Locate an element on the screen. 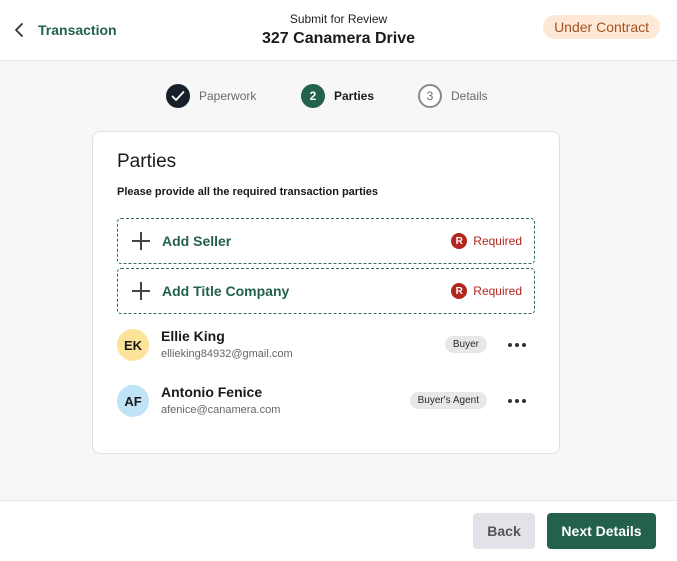 This screenshot has width=677, height=561. step-number: 2 is located at coordinates (313, 96).